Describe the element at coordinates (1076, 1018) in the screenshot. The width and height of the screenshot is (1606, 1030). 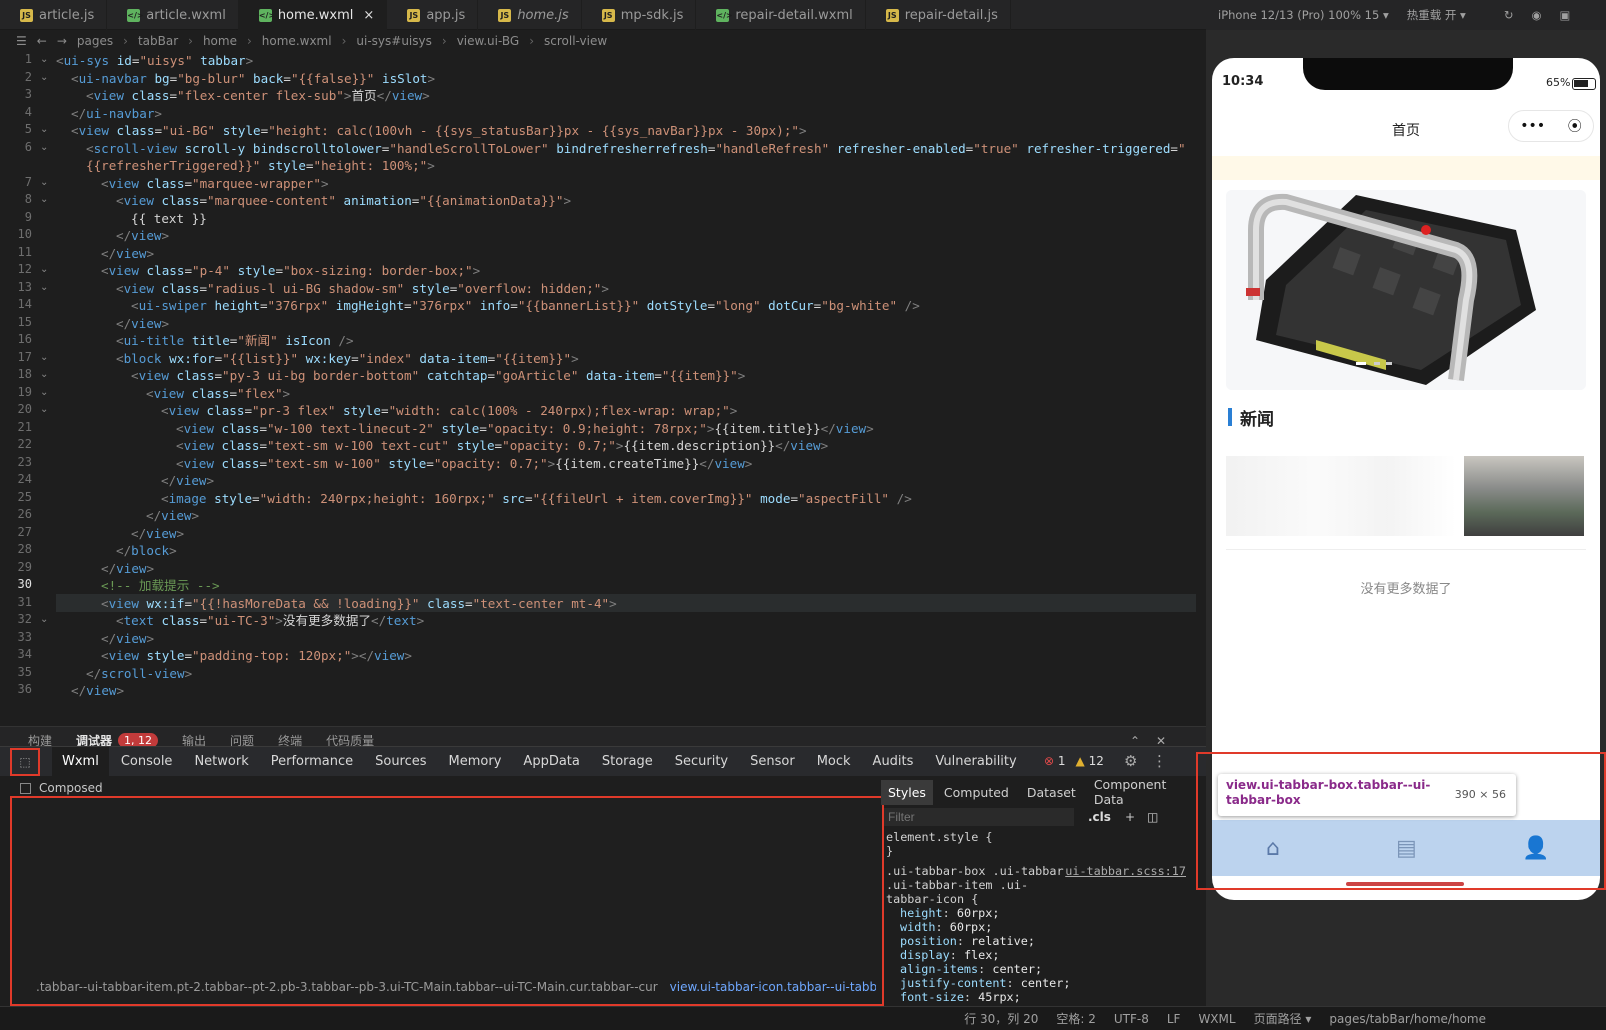
I see `status-item: 空格: 2` at that location.